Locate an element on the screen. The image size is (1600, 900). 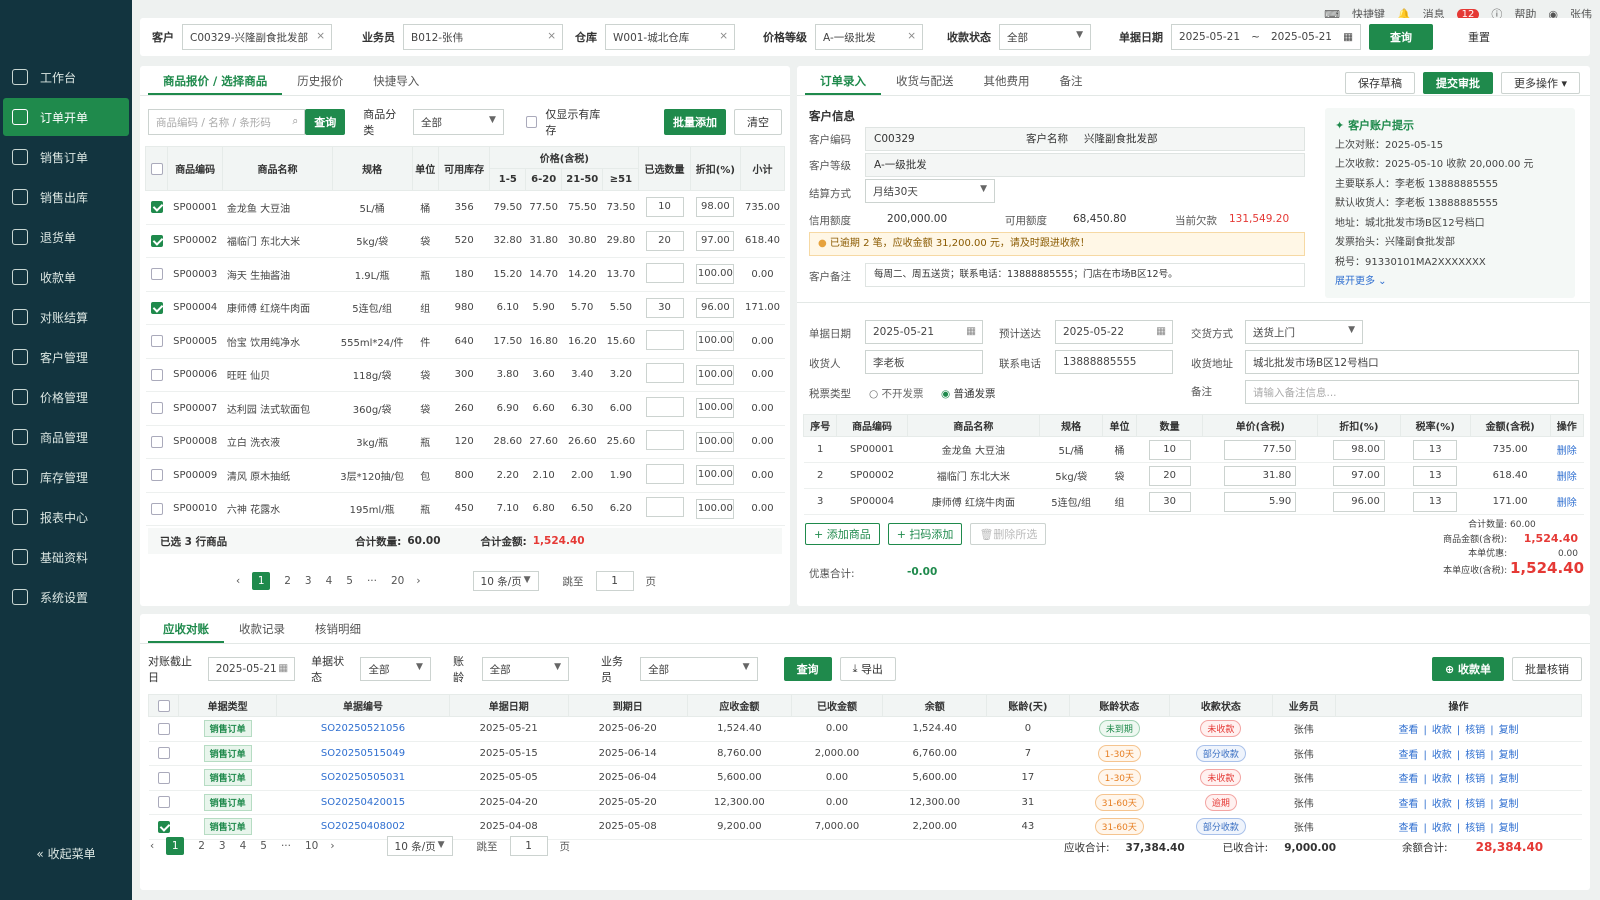
page-button: 10 is located at coordinates (311, 846).